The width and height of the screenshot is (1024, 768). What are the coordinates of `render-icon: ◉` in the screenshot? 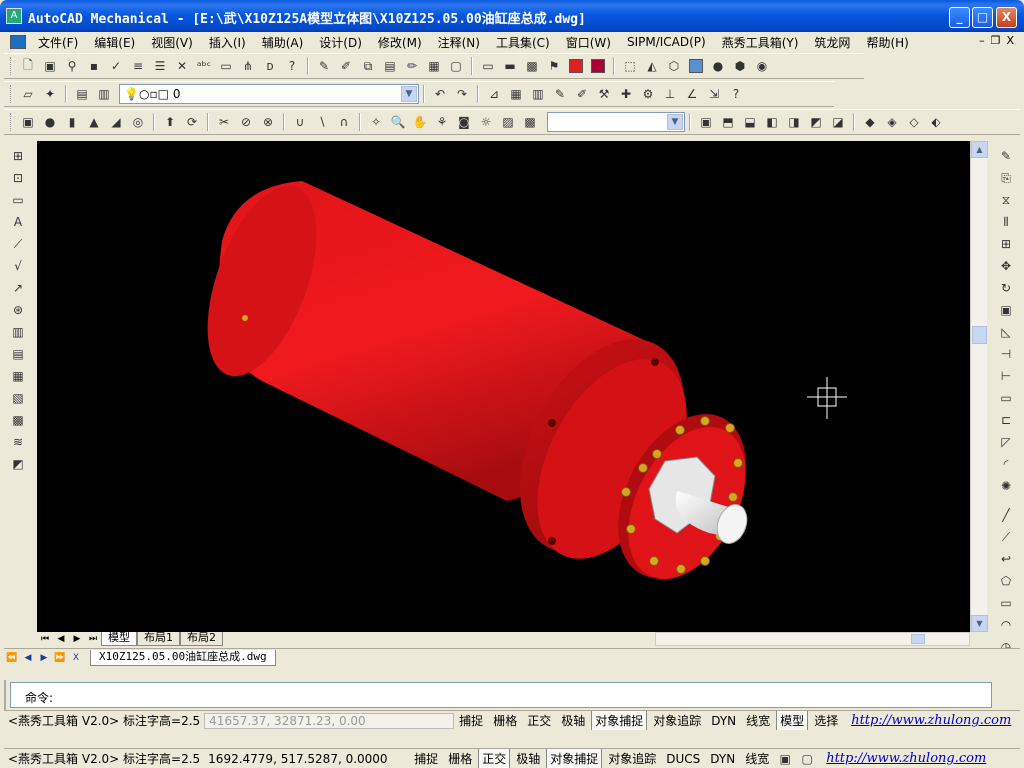 It's located at (762, 66).